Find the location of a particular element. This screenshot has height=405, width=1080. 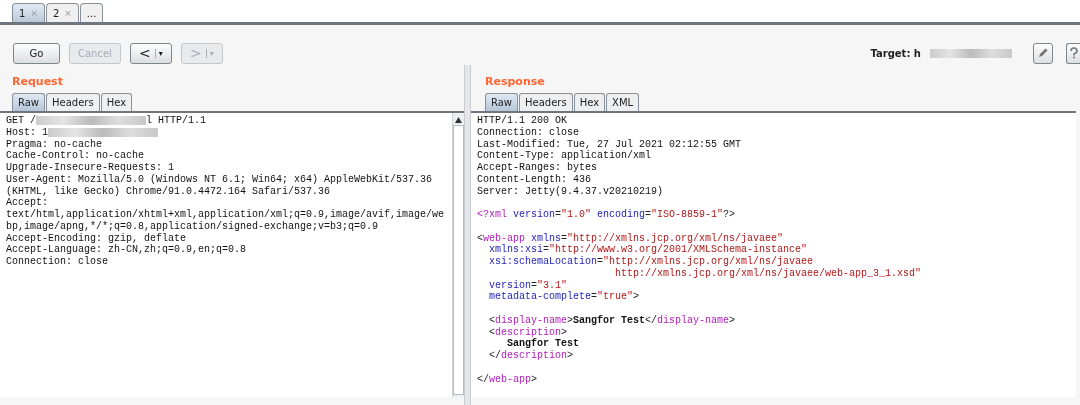

history-button: < ▾ is located at coordinates (150, 53).